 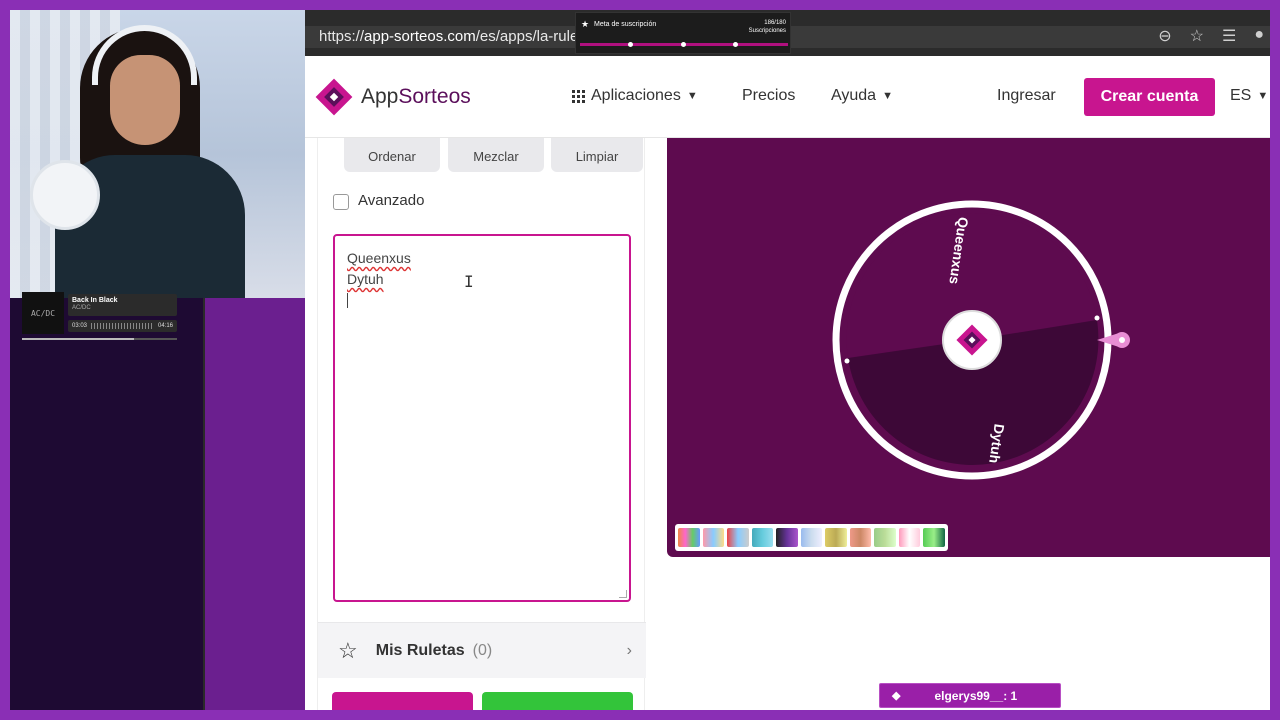 I want to click on nav-prices: Precios, so click(x=768, y=96).